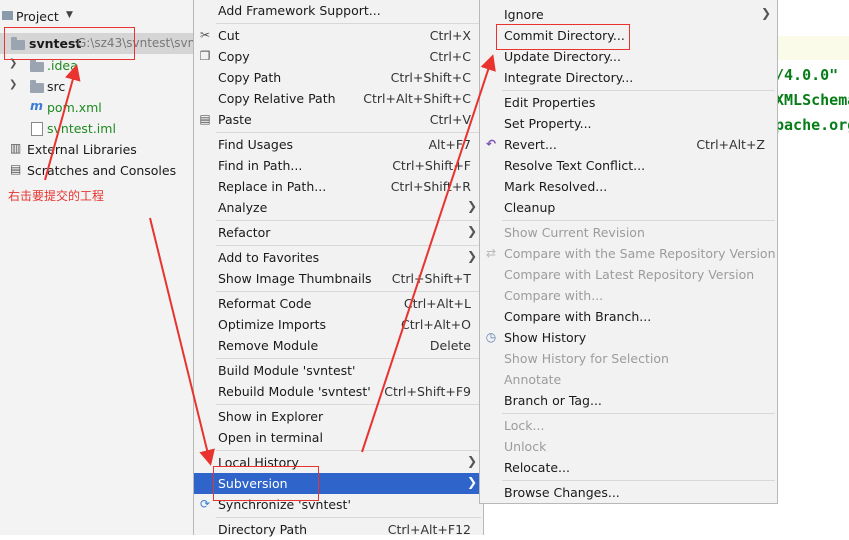  I want to click on menu-item-reformat-code: Reformat Code Ctrl+Alt+L, so click(338, 303).